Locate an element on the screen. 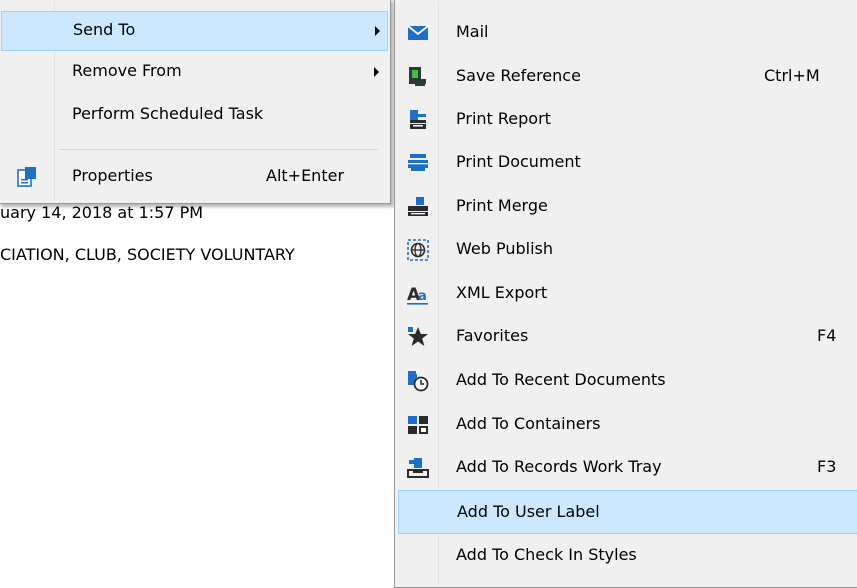 This screenshot has height=588, width=857. menu-item-label: Add To Recent Documents is located at coordinates (561, 379).